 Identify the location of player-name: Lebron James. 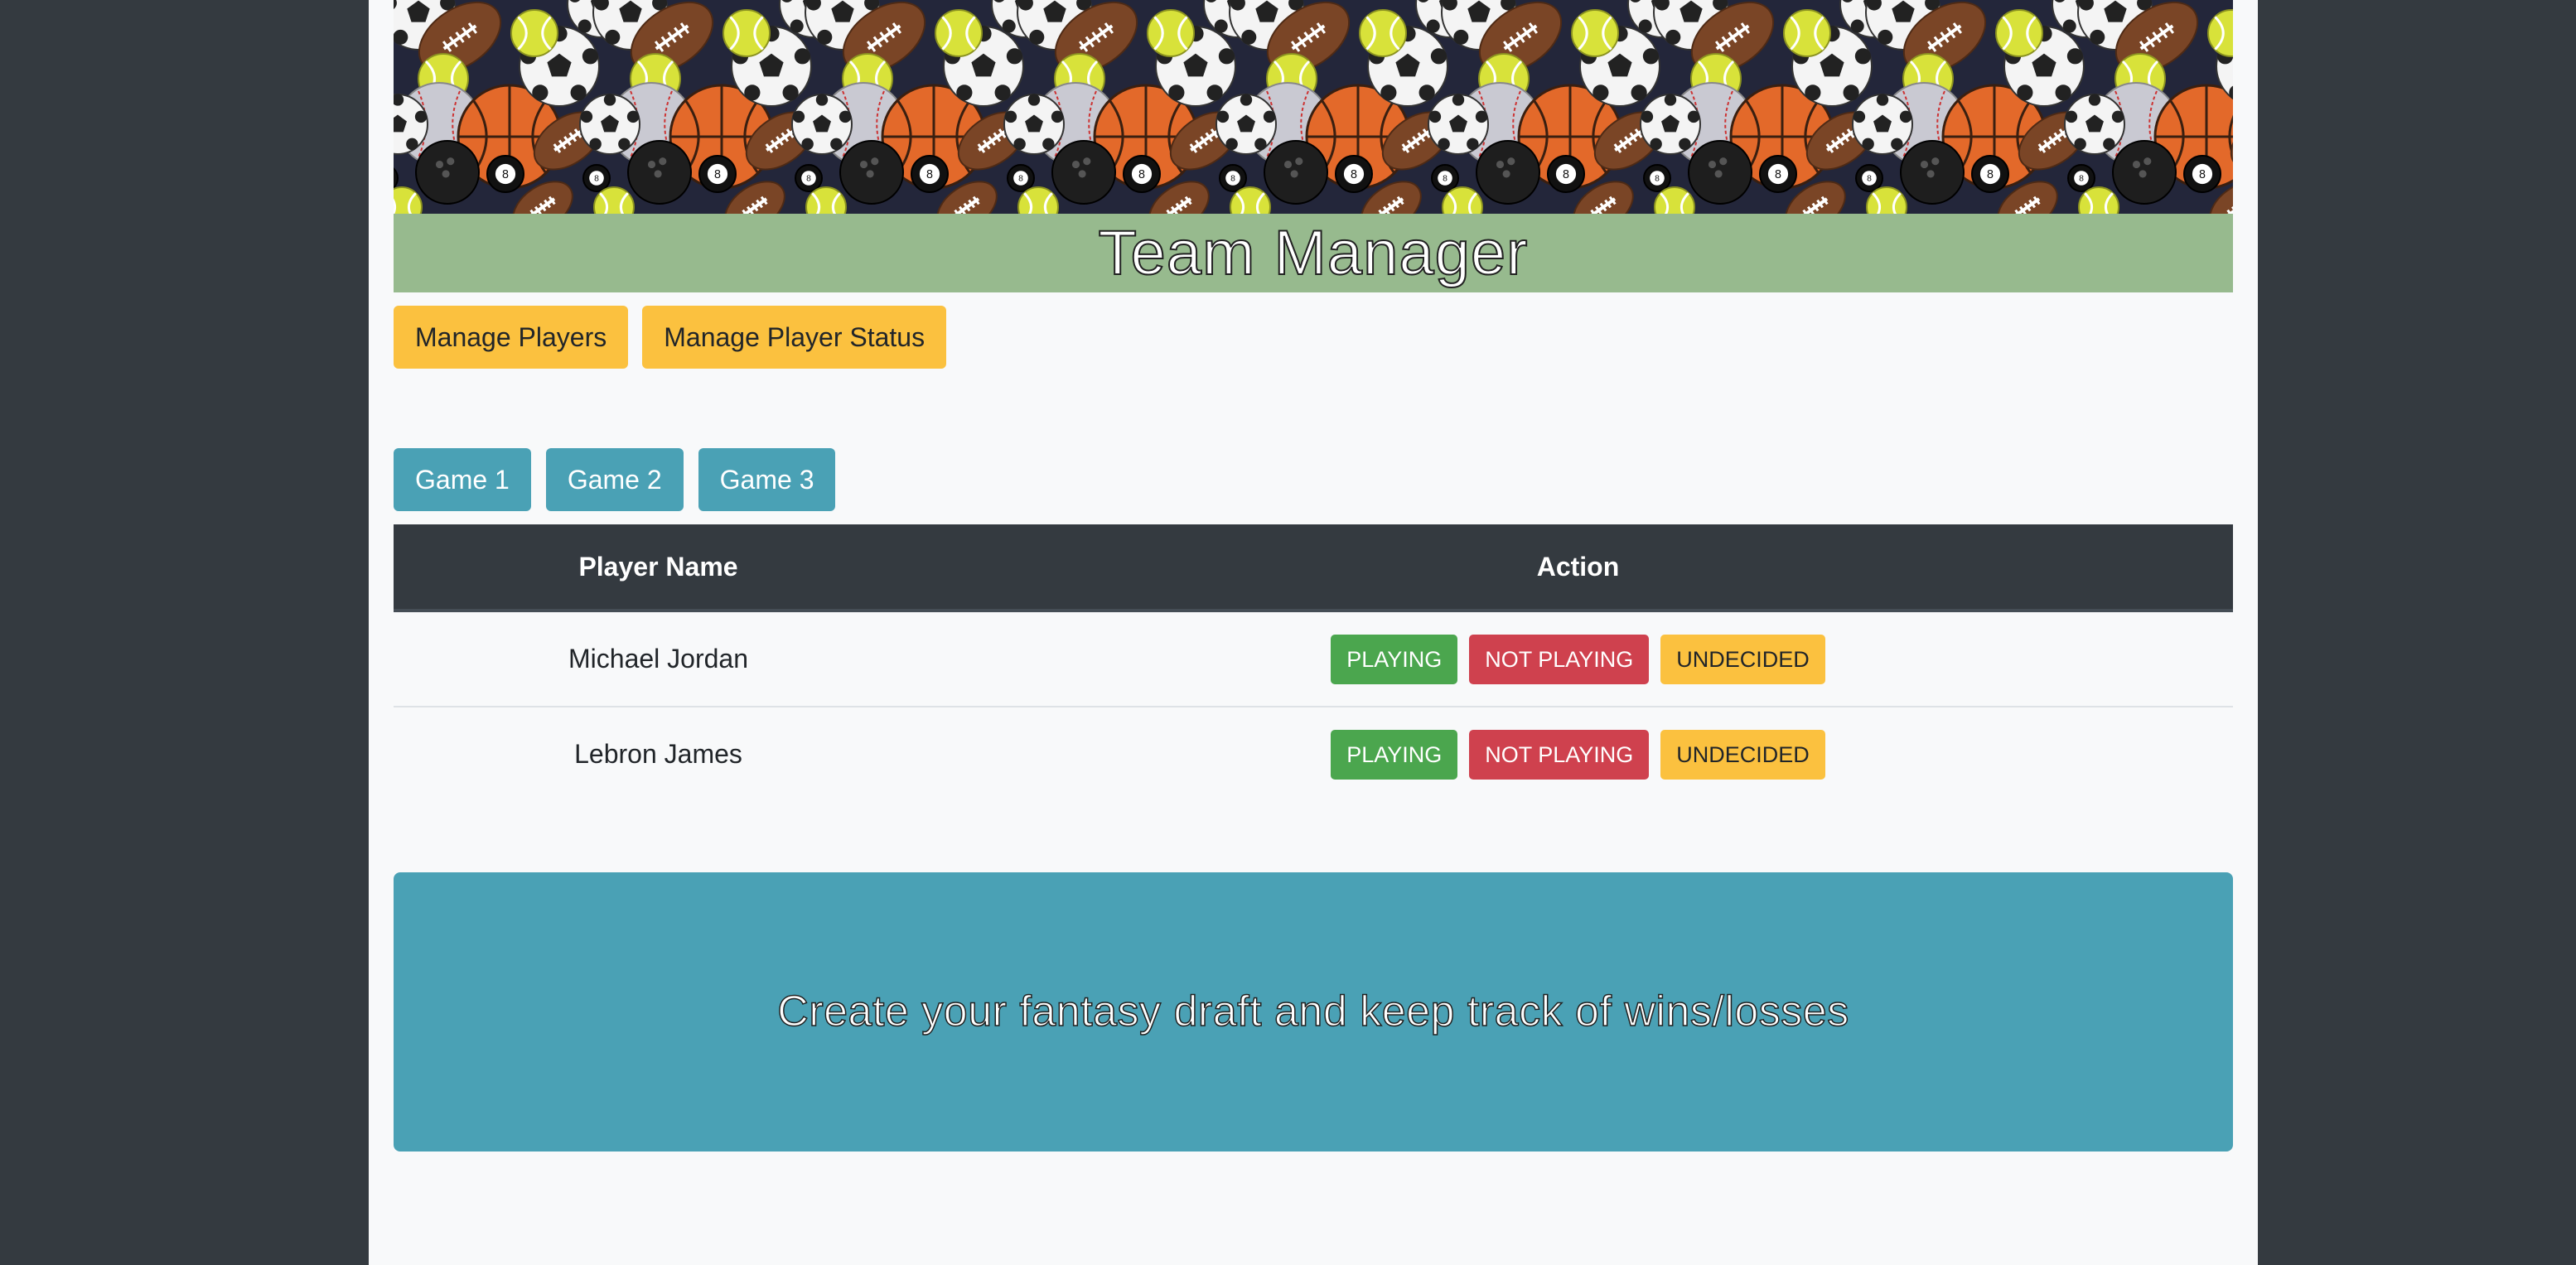
(658, 754).